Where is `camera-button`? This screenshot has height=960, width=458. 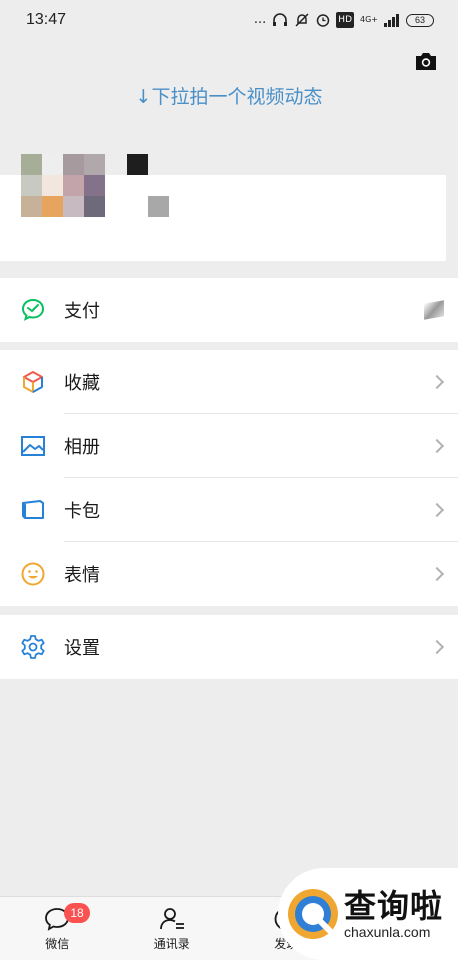
camera-button is located at coordinates (426, 61).